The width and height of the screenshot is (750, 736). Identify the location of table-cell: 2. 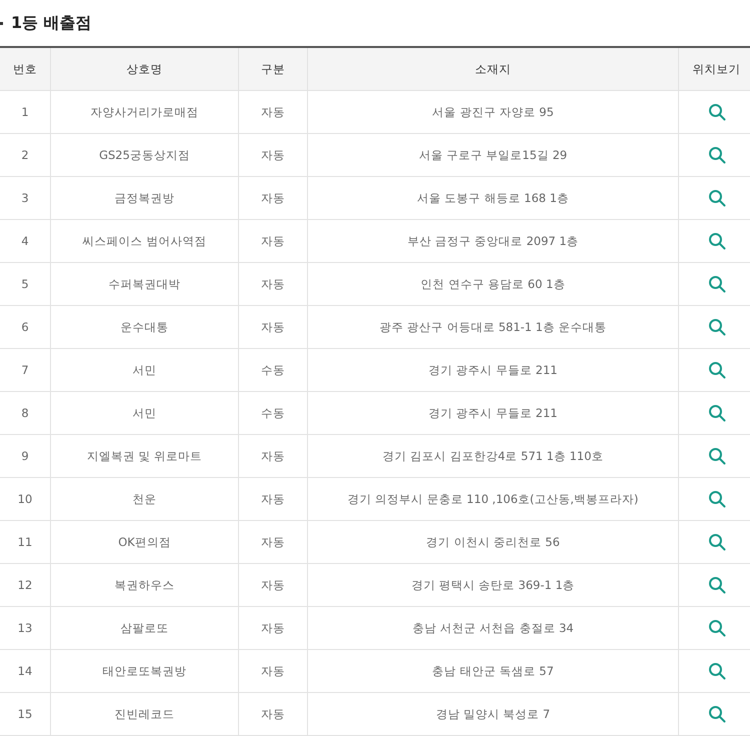
(25, 155).